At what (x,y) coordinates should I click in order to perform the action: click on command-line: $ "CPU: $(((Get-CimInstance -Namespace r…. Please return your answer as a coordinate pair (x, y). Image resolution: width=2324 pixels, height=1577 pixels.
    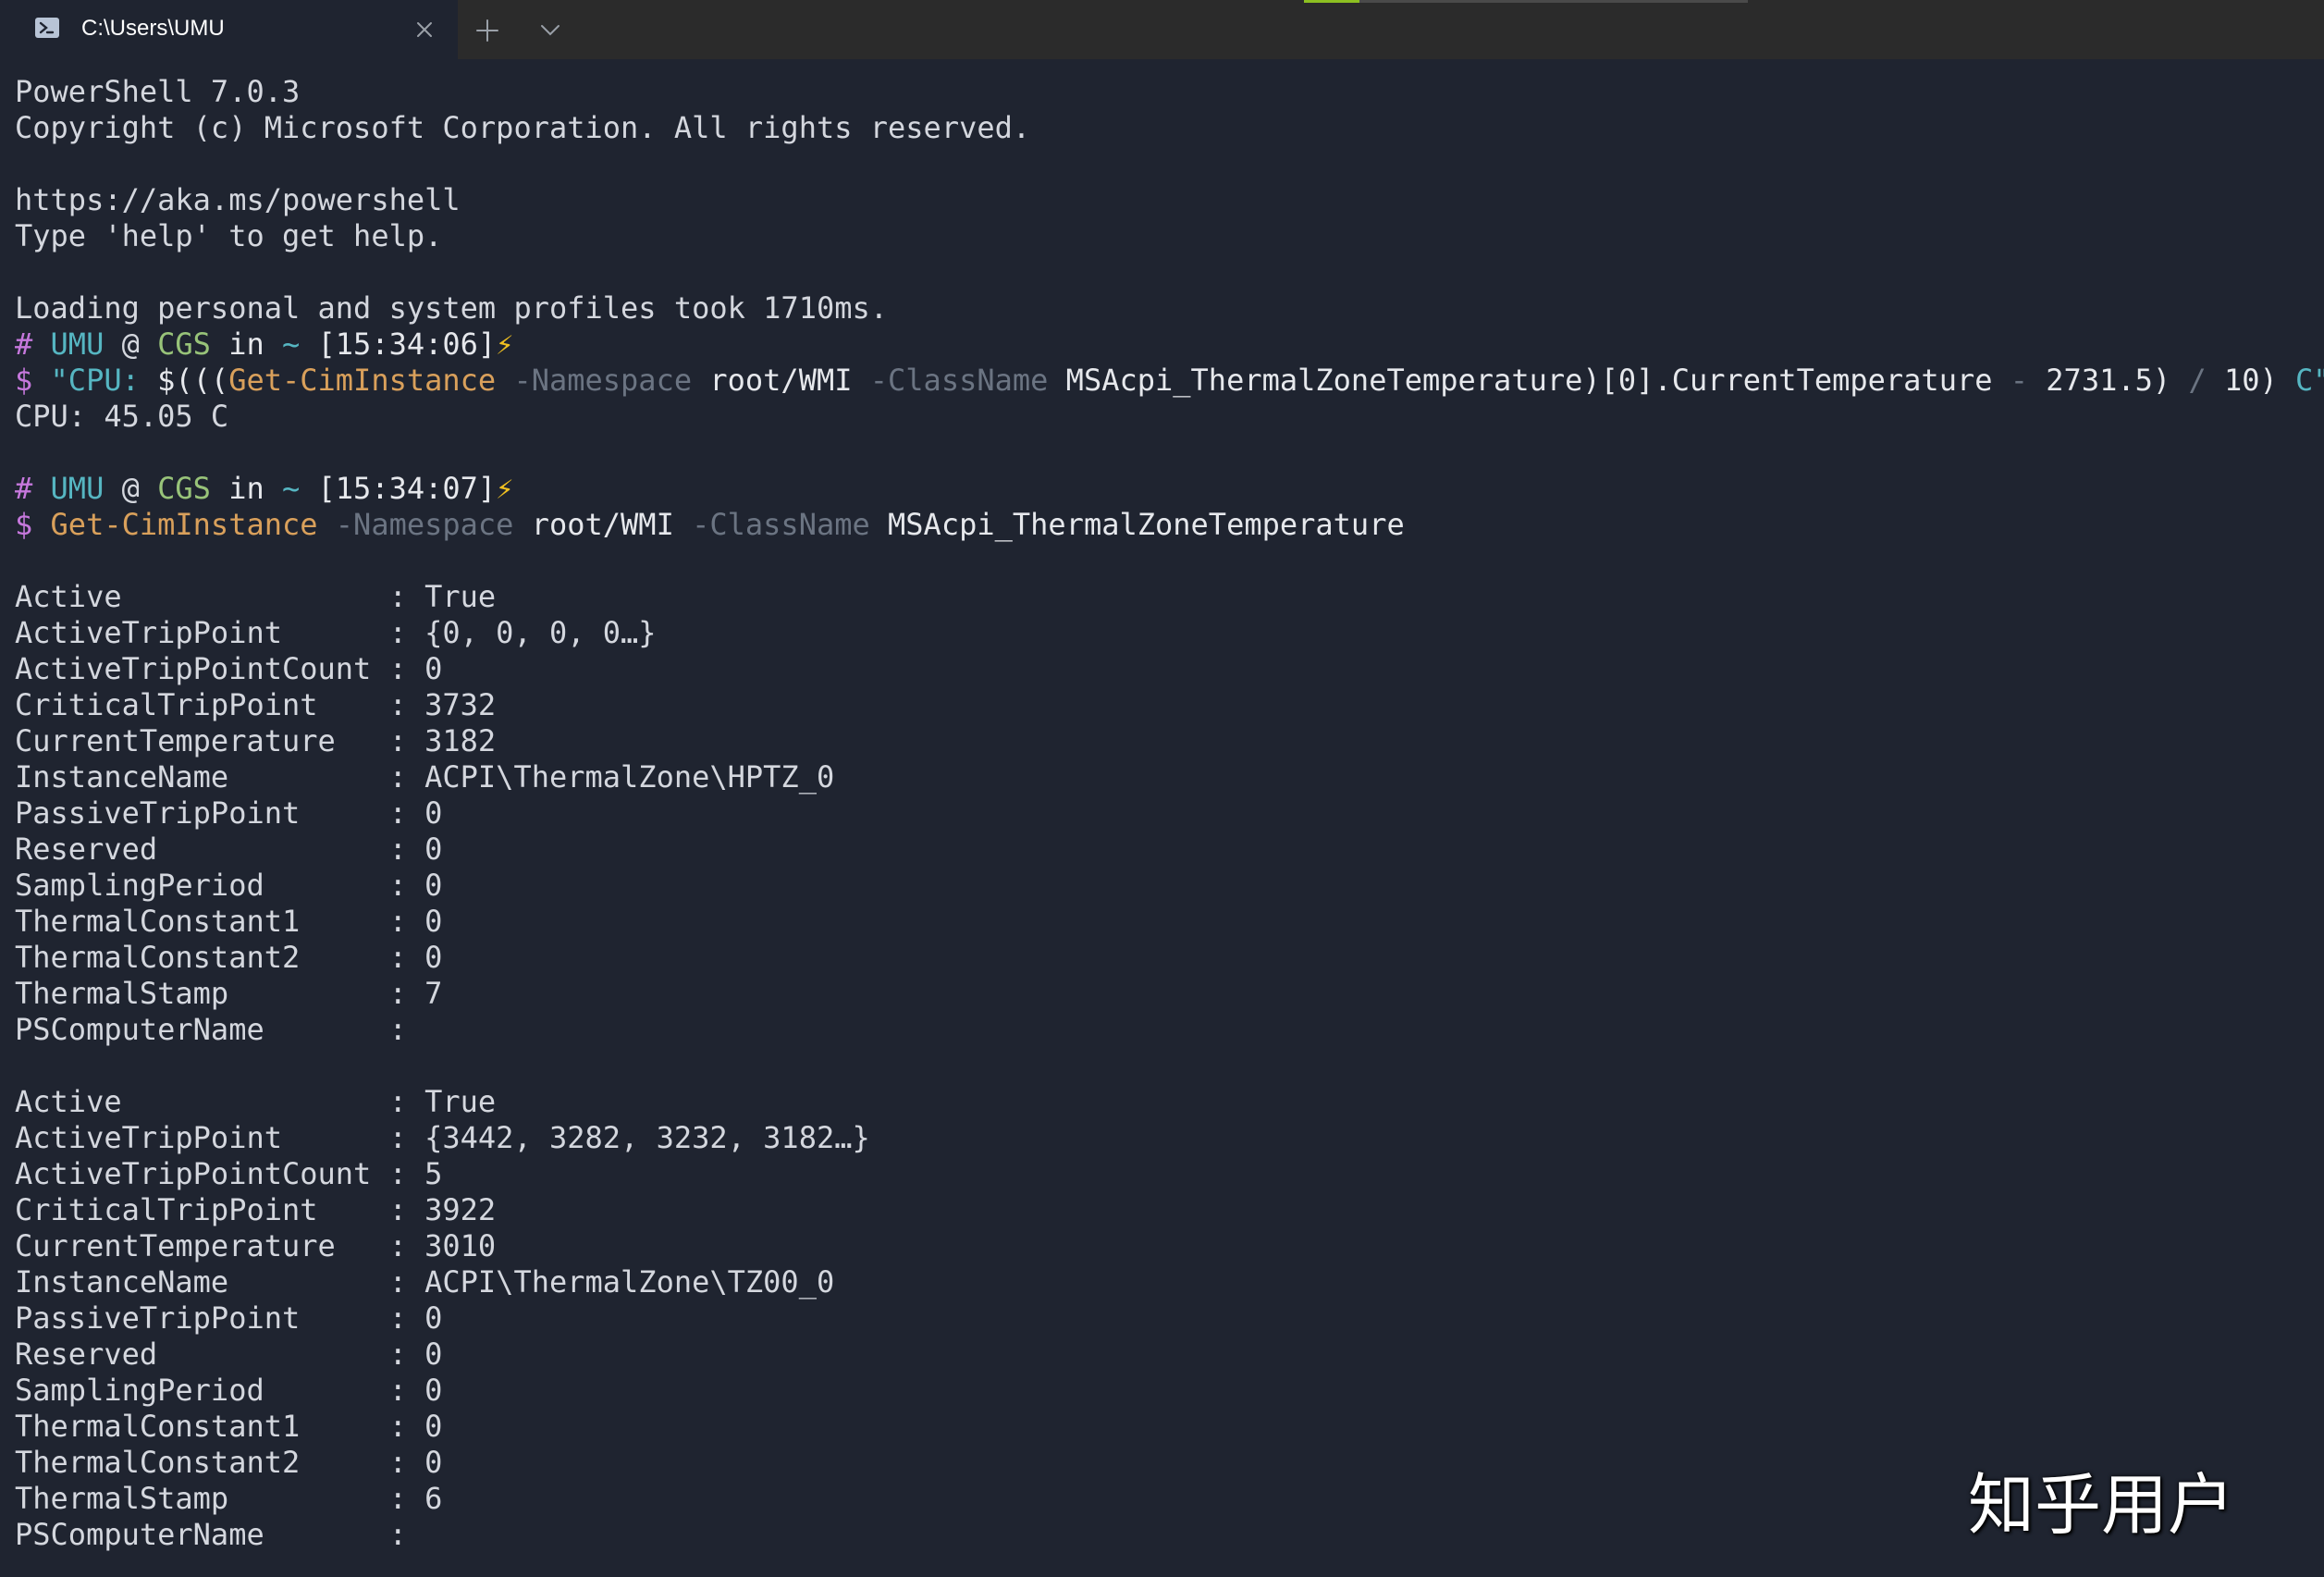
    Looking at the image, I should click on (1169, 381).